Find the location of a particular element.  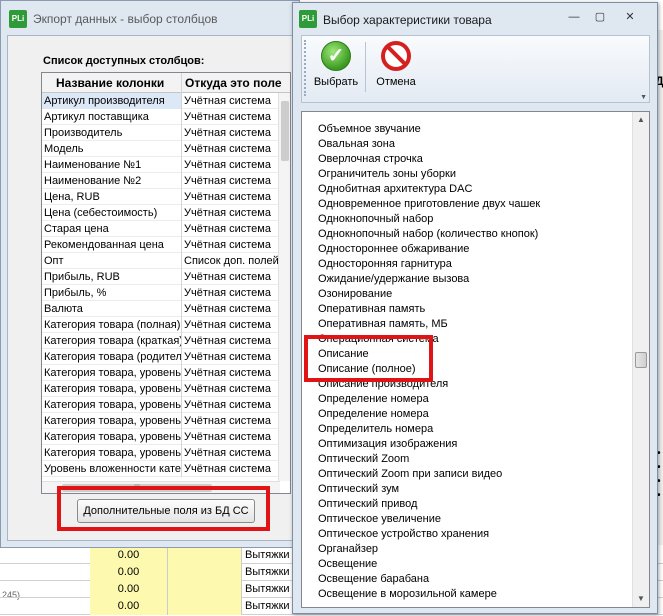

table-row: Старая цена Учётная система is located at coordinates (161, 229).